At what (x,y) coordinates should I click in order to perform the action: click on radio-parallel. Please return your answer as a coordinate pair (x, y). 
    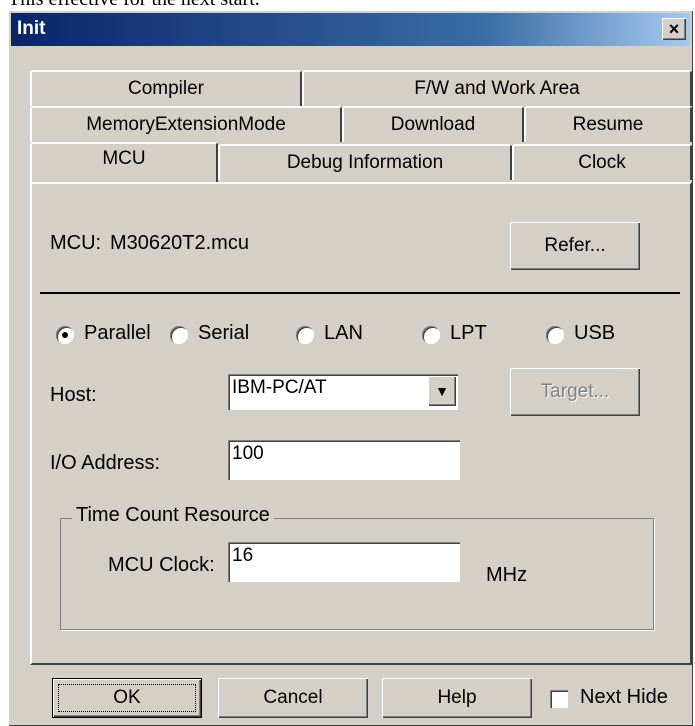
    Looking at the image, I should click on (65, 335).